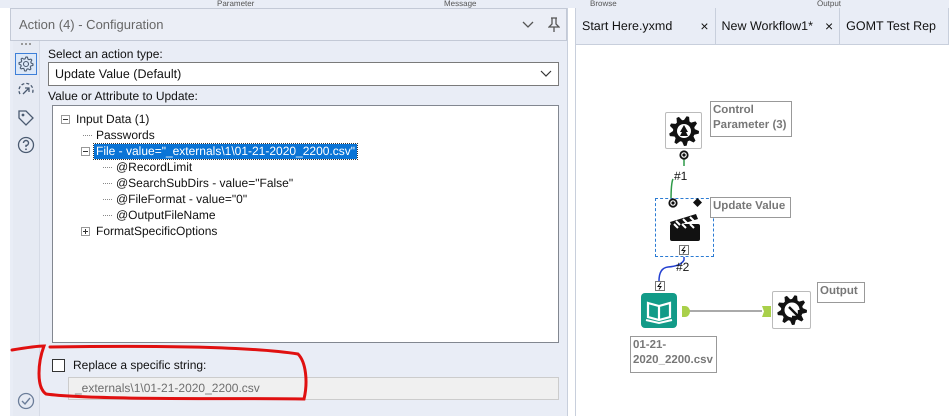 The image size is (949, 416). Describe the element at coordinates (841, 292) in the screenshot. I see `node-label: Output` at that location.